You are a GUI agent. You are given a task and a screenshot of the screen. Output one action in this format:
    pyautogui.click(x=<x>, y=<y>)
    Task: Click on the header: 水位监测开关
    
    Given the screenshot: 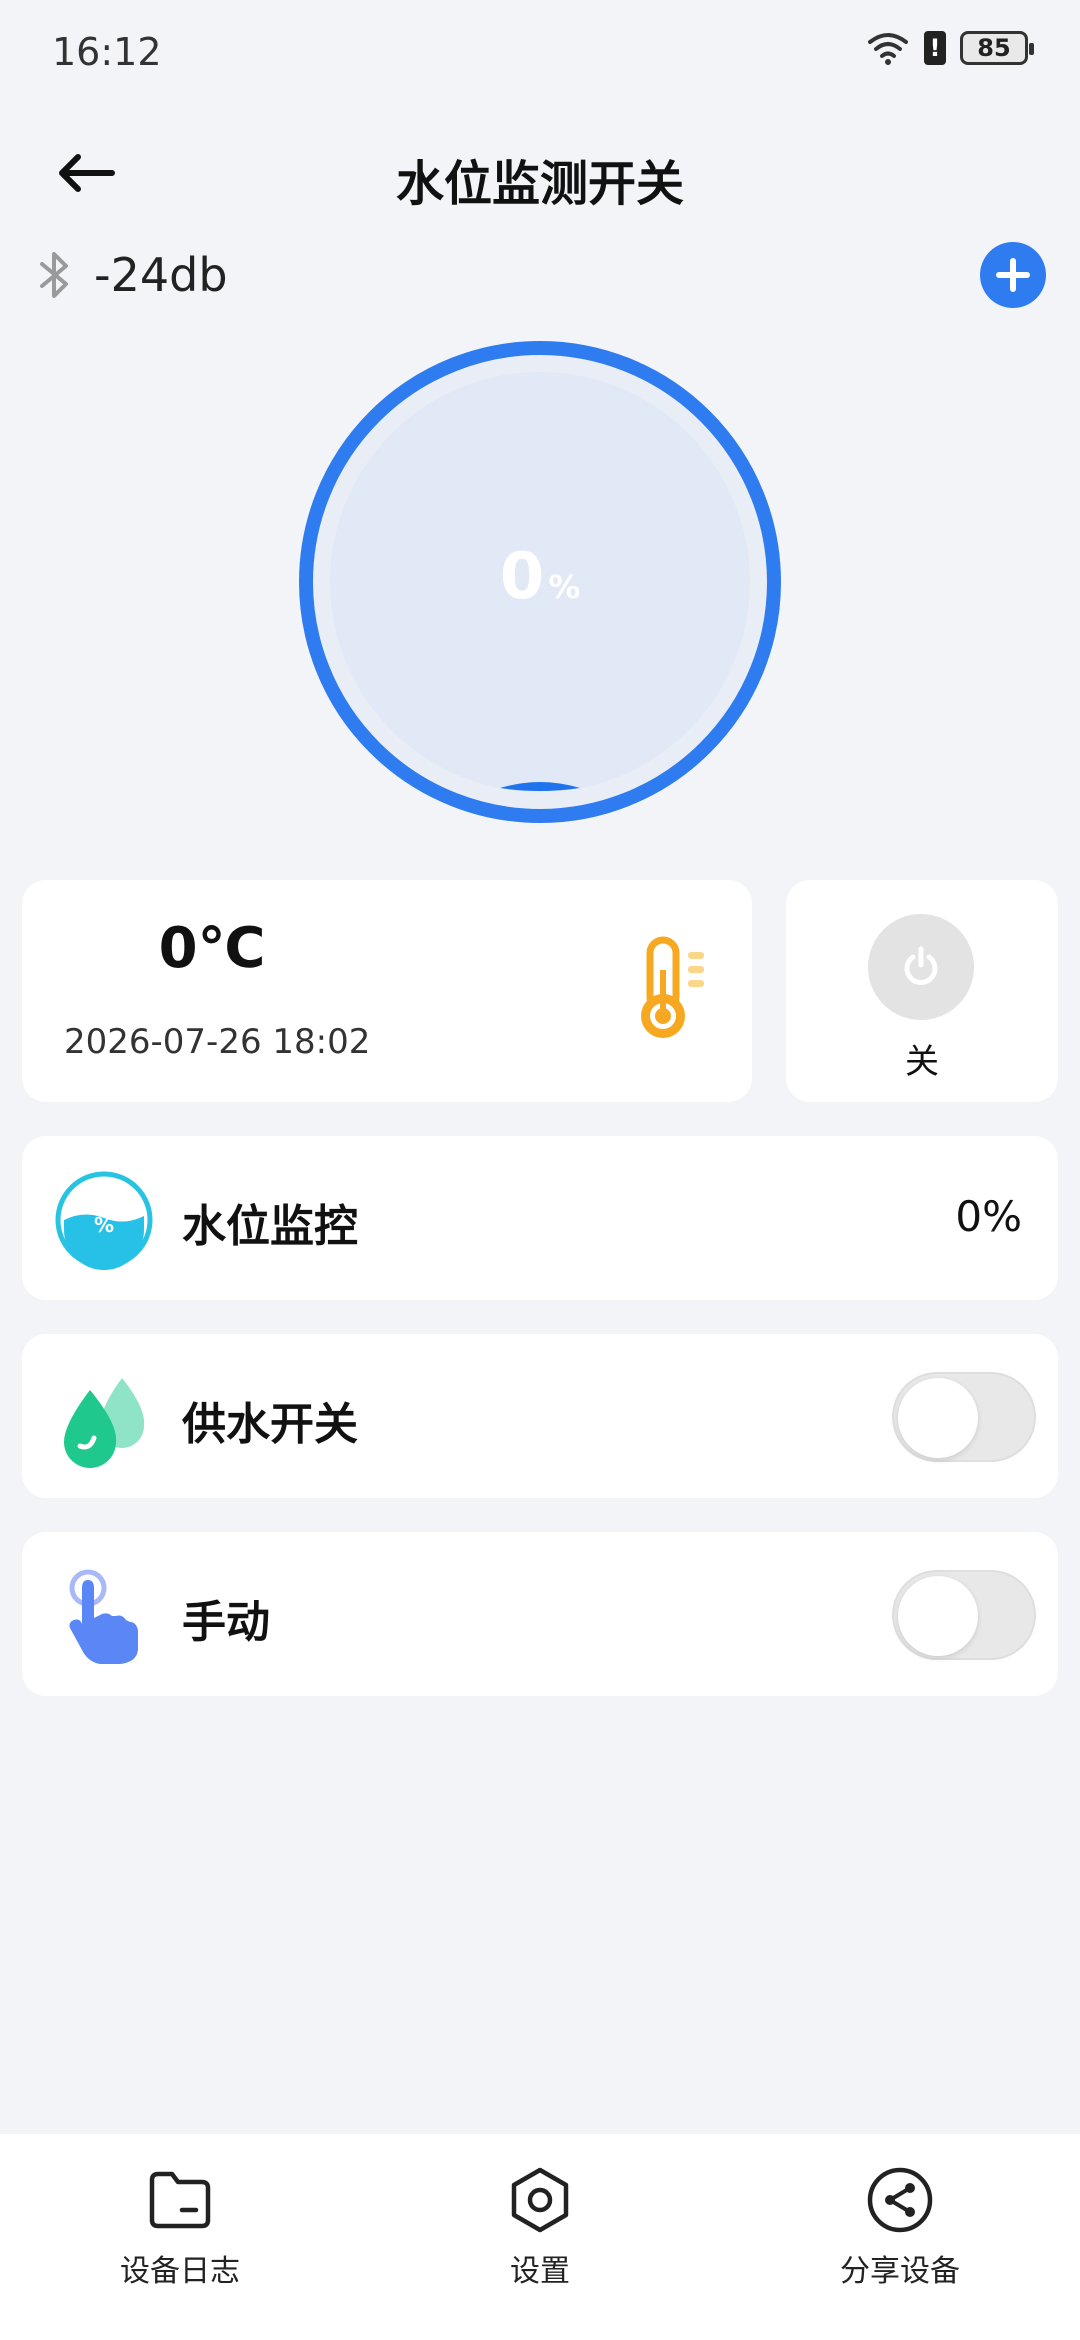 What is the action you would take?
    pyautogui.click(x=540, y=175)
    